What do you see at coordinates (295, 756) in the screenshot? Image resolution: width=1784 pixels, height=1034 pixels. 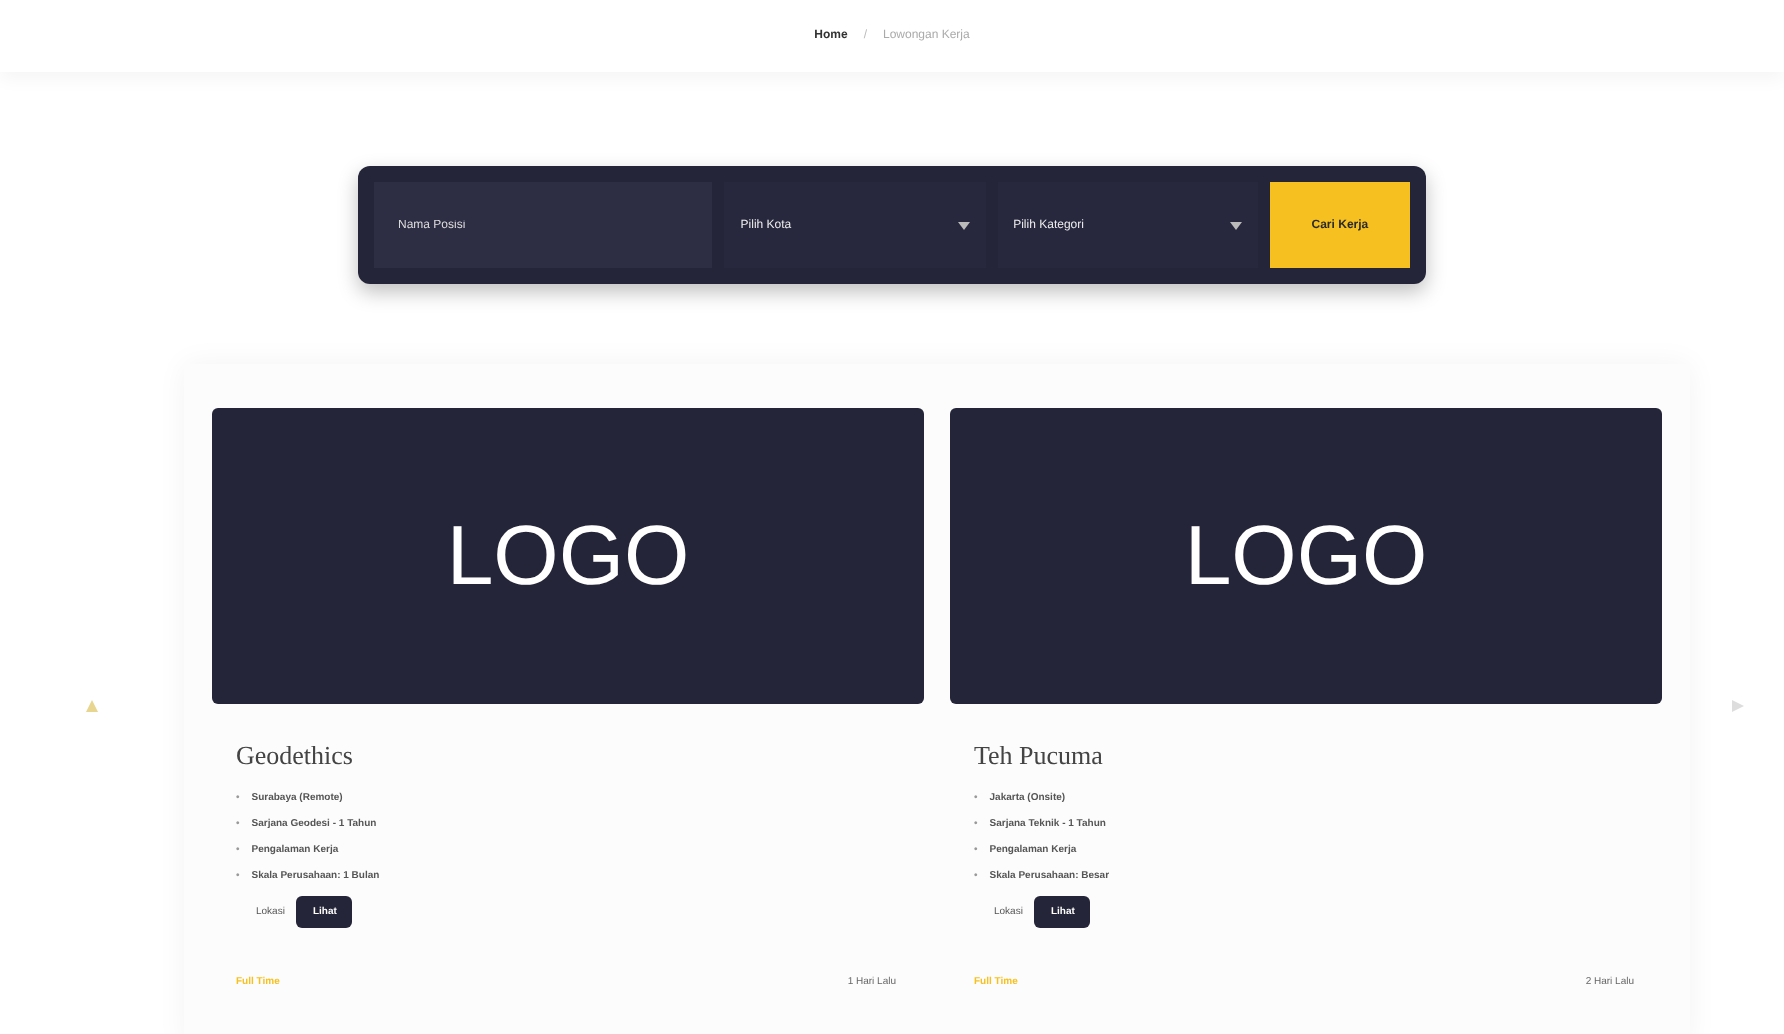 I see `company-name: Geodethics` at bounding box center [295, 756].